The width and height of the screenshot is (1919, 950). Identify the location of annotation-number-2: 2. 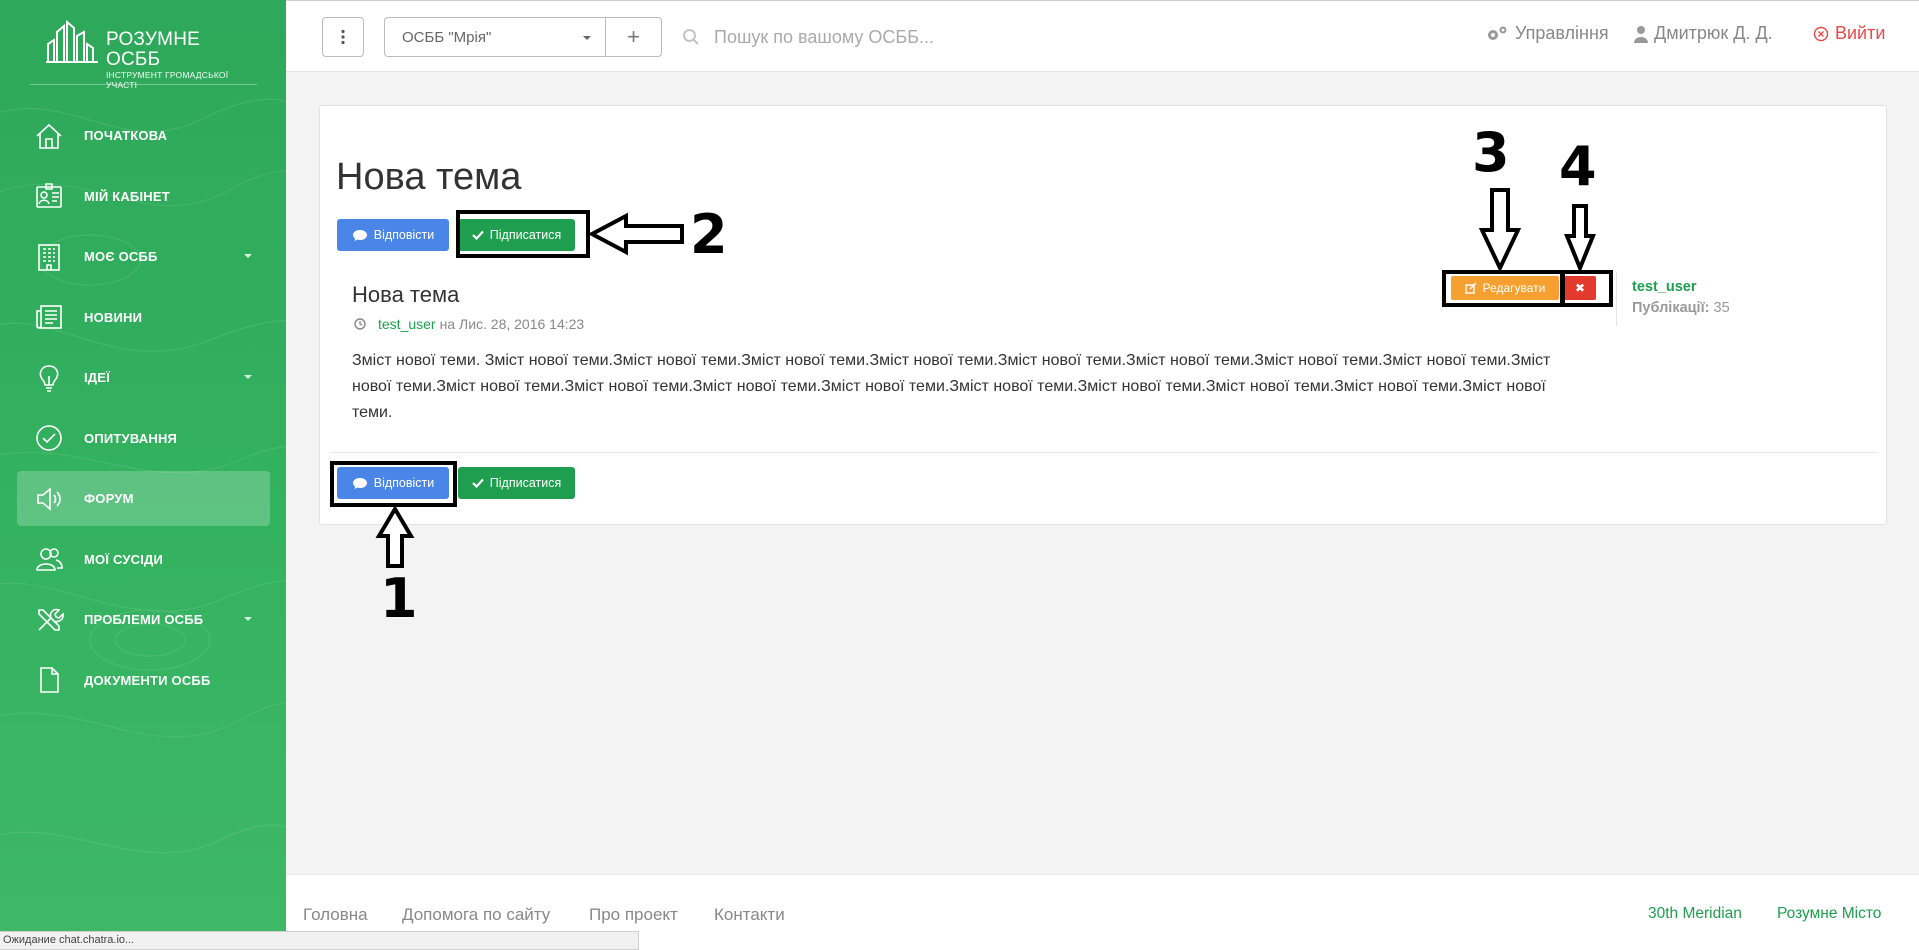
(709, 234).